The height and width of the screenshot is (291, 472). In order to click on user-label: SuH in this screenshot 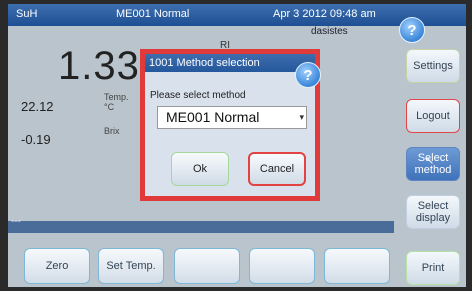, I will do `click(27, 14)`.